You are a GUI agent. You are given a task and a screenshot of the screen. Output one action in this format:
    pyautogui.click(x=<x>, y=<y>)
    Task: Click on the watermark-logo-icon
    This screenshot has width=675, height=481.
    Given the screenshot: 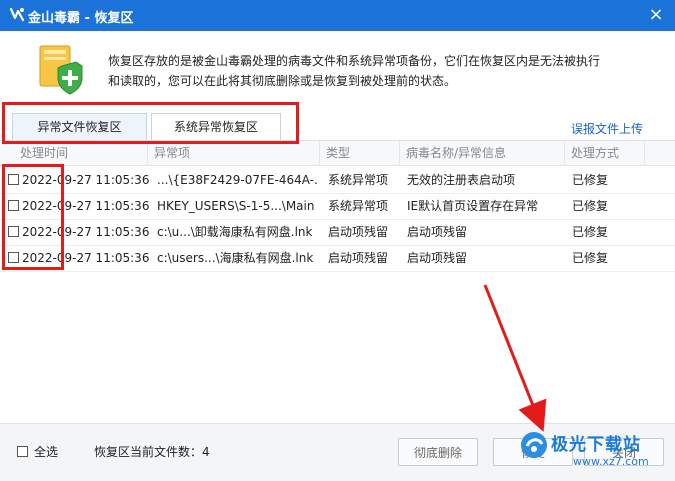 What is the action you would take?
    pyautogui.click(x=534, y=445)
    